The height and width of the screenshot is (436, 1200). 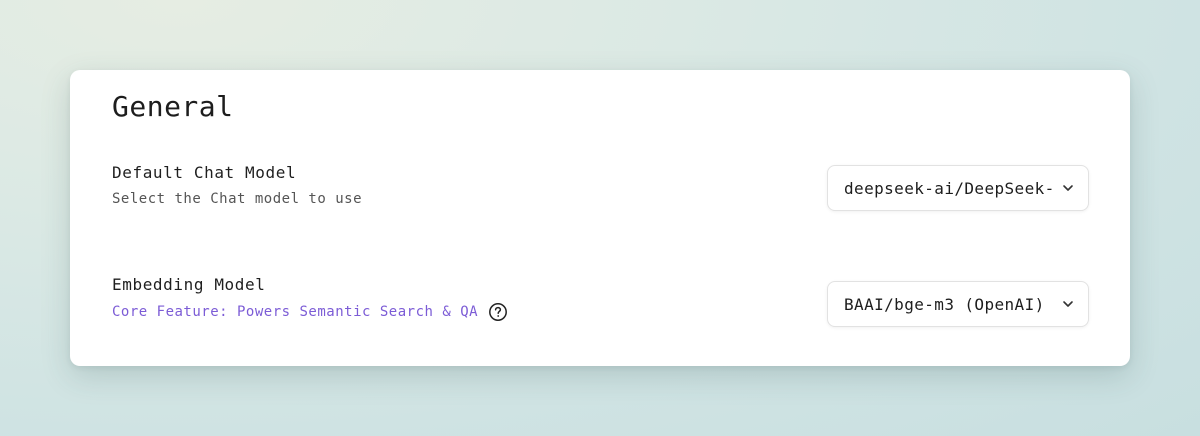 I want to click on chat-model-select: deepseek-ai/DeepSeek-V3, so click(x=958, y=188).